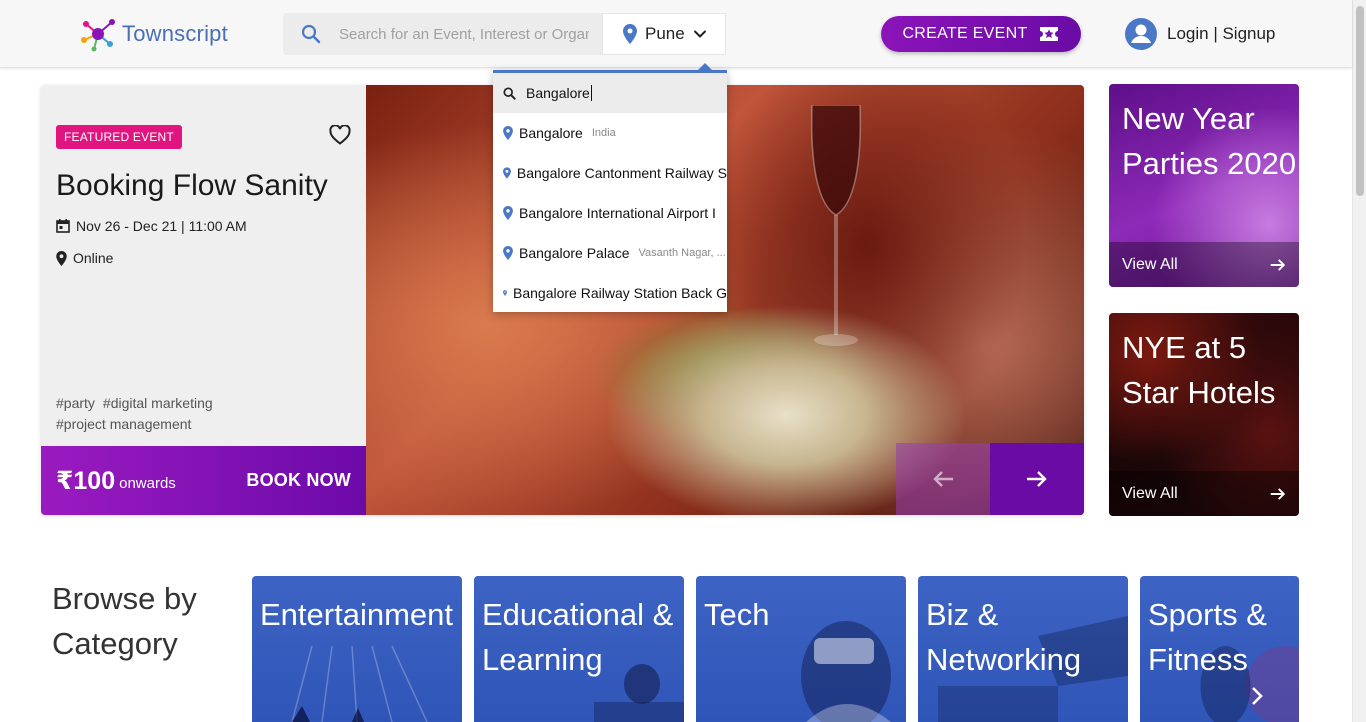  I want to click on event-tag: #party, so click(75, 403).